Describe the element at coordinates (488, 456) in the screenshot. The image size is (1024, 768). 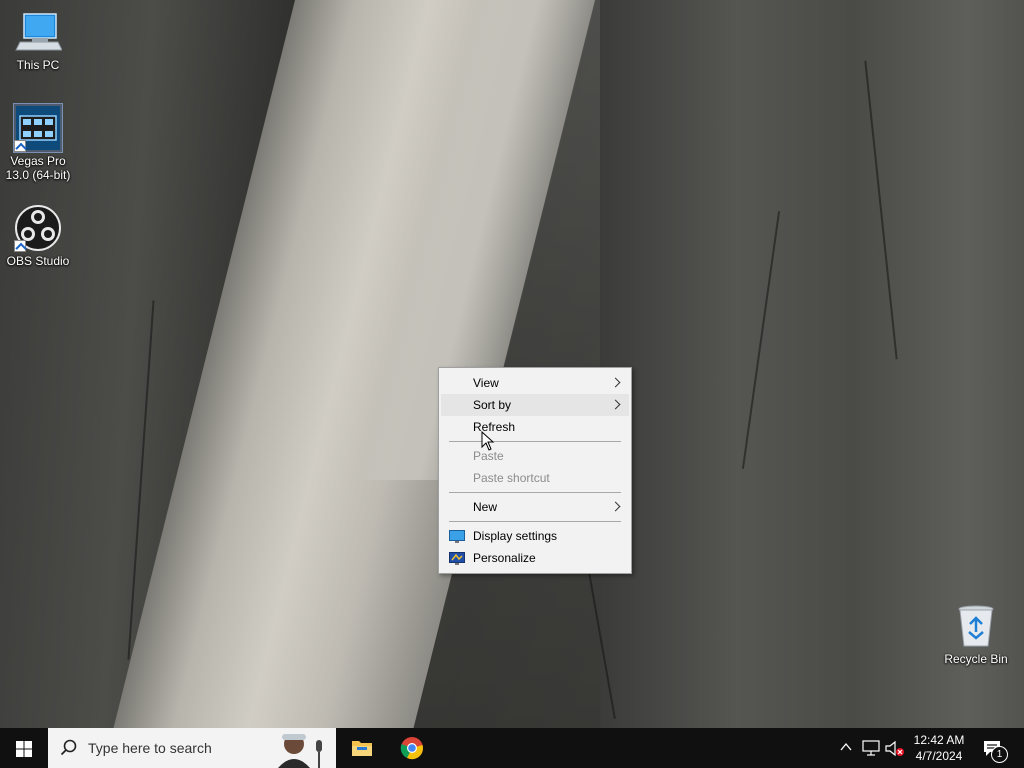
I see `menu-item-label: Paste` at that location.